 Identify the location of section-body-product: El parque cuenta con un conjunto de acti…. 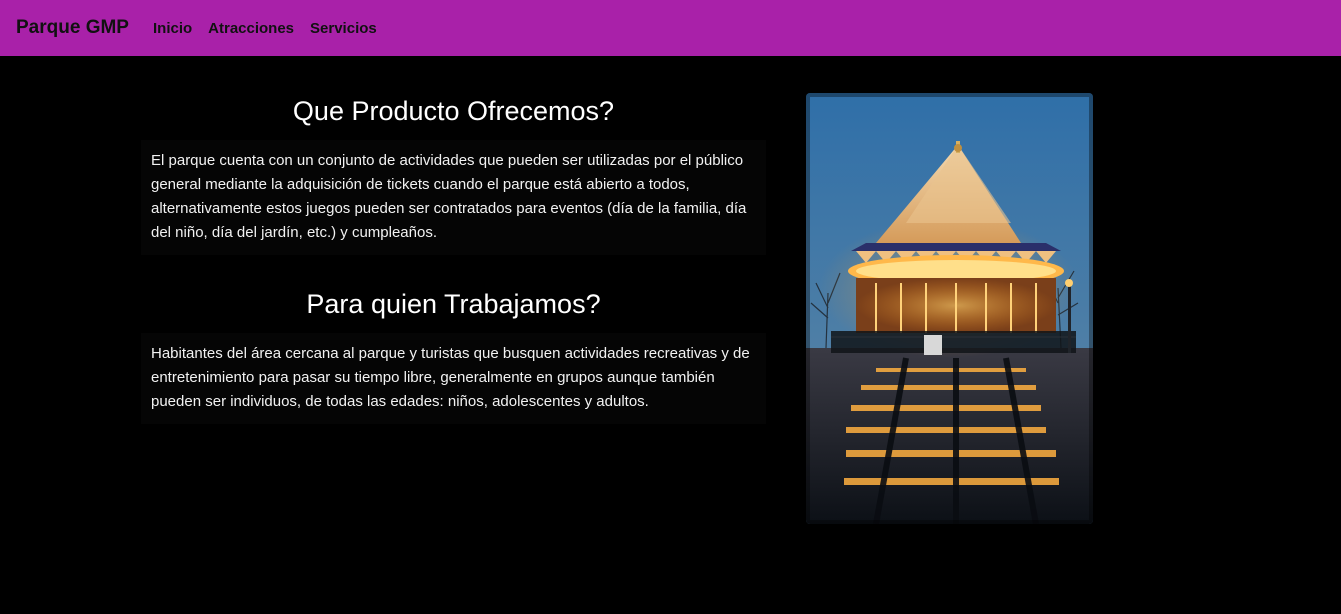
(453, 197).